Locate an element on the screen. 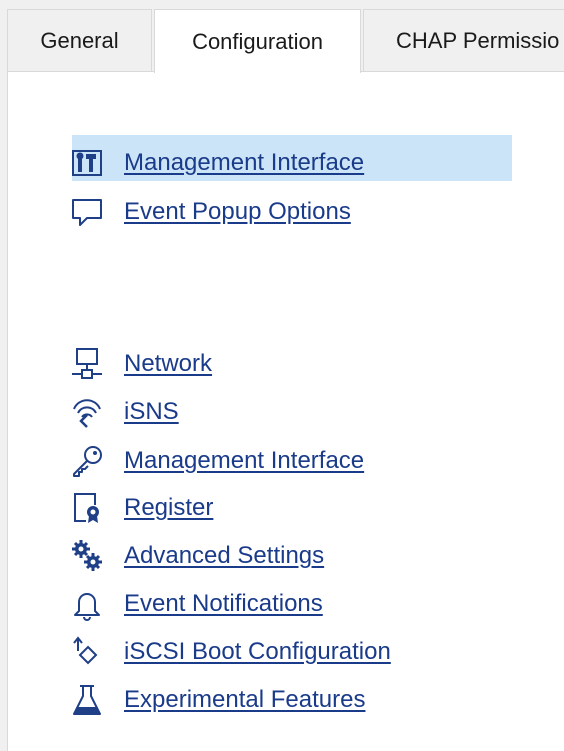  link-item-iscsi-boot-configuration: iSCSI Boot Configuration is located at coordinates (230, 652).